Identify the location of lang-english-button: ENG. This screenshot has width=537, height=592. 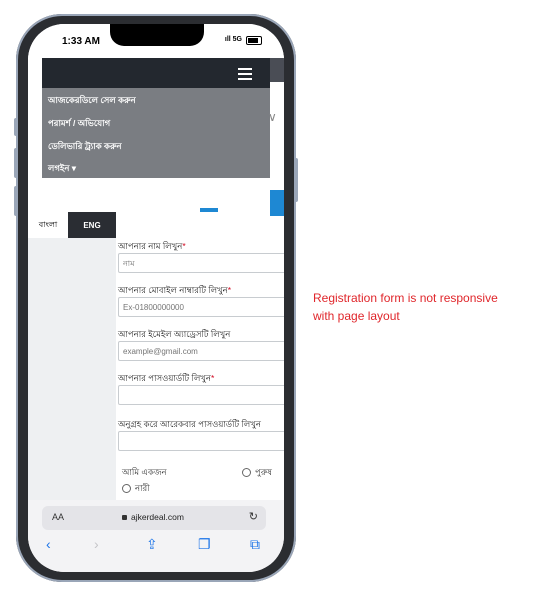
(92, 225).